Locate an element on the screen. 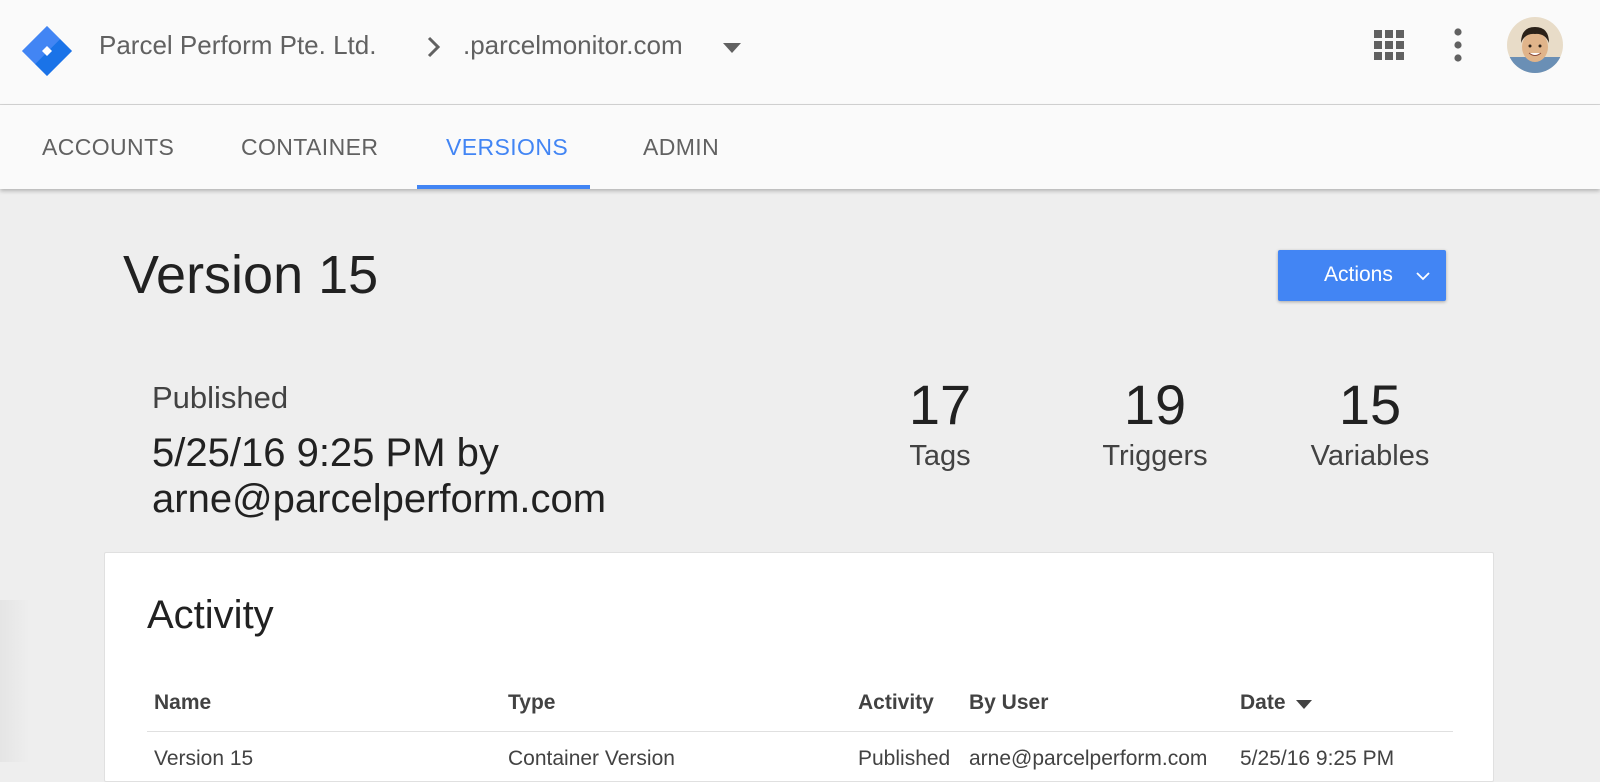  tab-container: CONTAINER is located at coordinates (309, 147).